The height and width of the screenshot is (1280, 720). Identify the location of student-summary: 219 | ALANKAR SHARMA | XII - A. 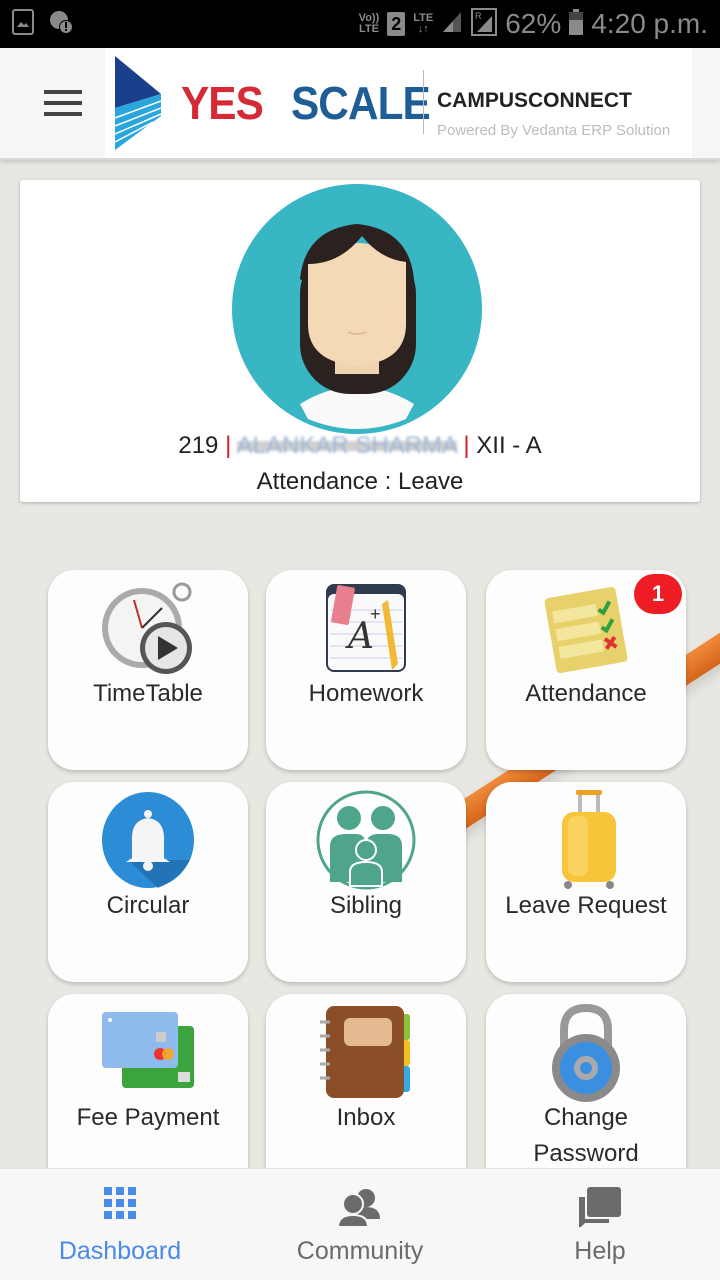
(360, 446).